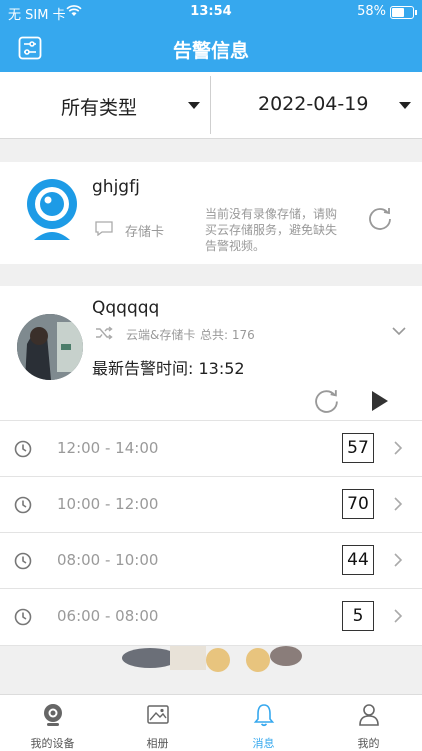  I want to click on tab-album: 相册, so click(157, 723).